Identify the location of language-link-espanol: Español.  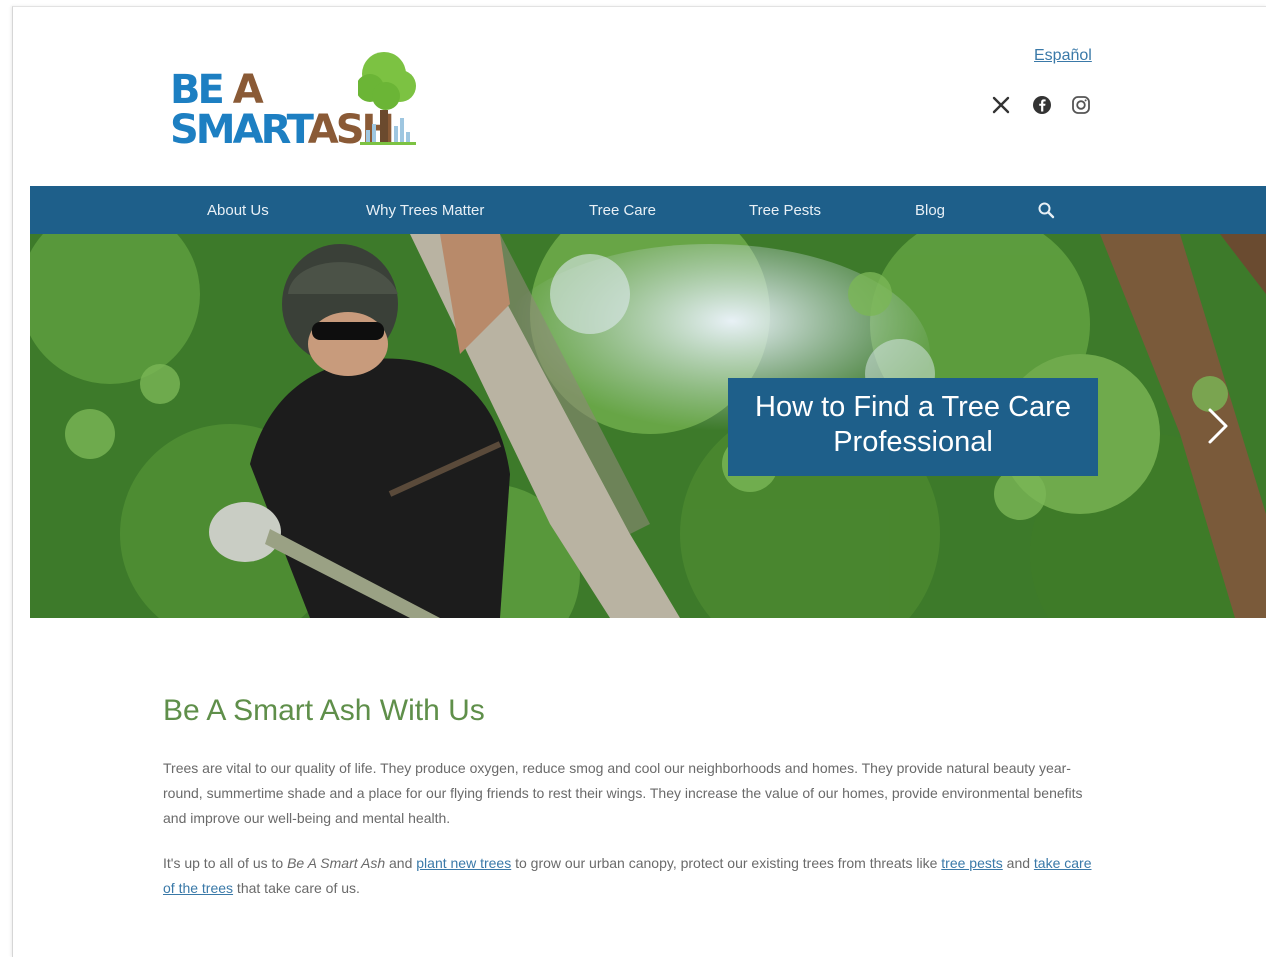
(1063, 56).